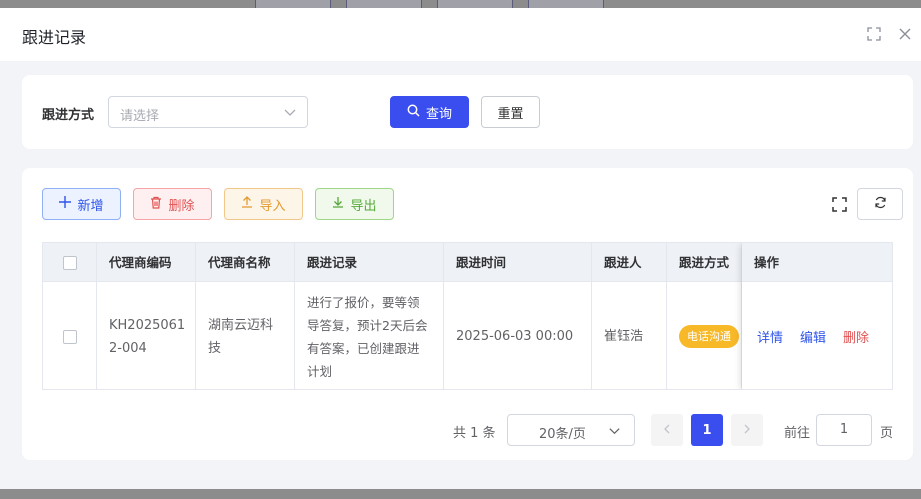 The width and height of the screenshot is (921, 499). I want to click on row-checkbox-cell, so click(70, 335).